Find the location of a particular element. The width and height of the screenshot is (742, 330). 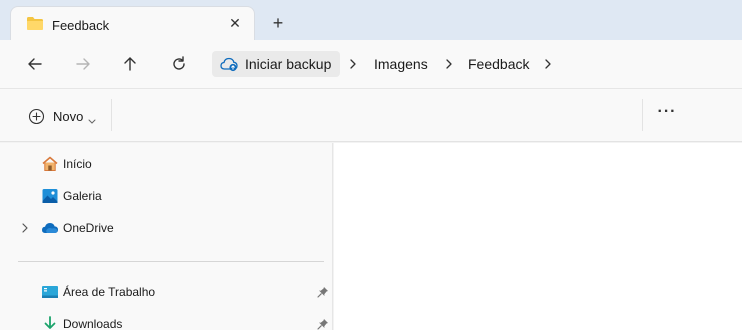

desktop-icon is located at coordinates (50, 292).